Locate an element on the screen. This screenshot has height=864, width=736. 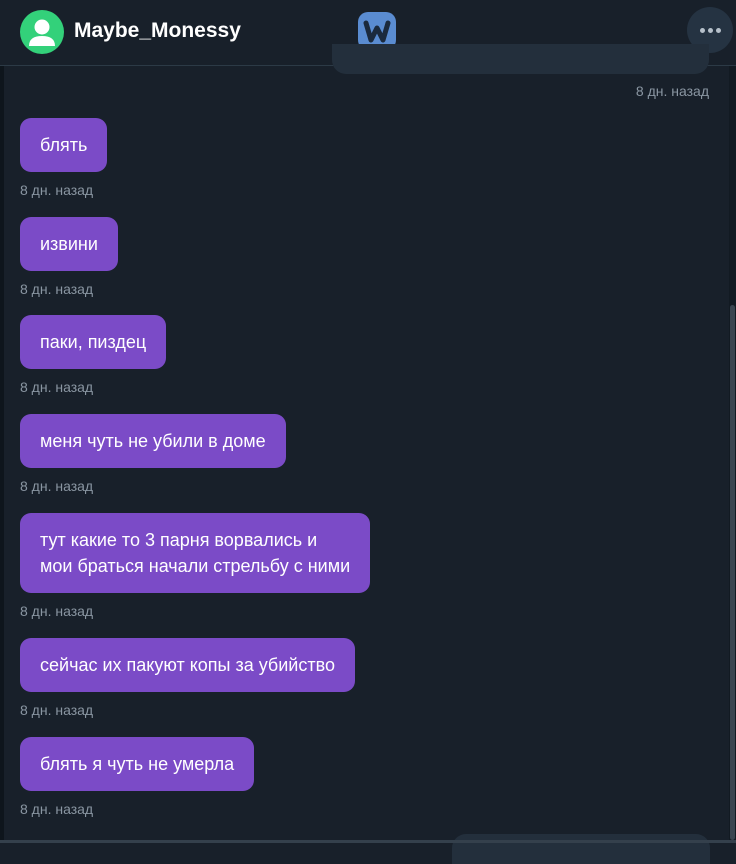
more-horizontal-icon is located at coordinates (702, 30).